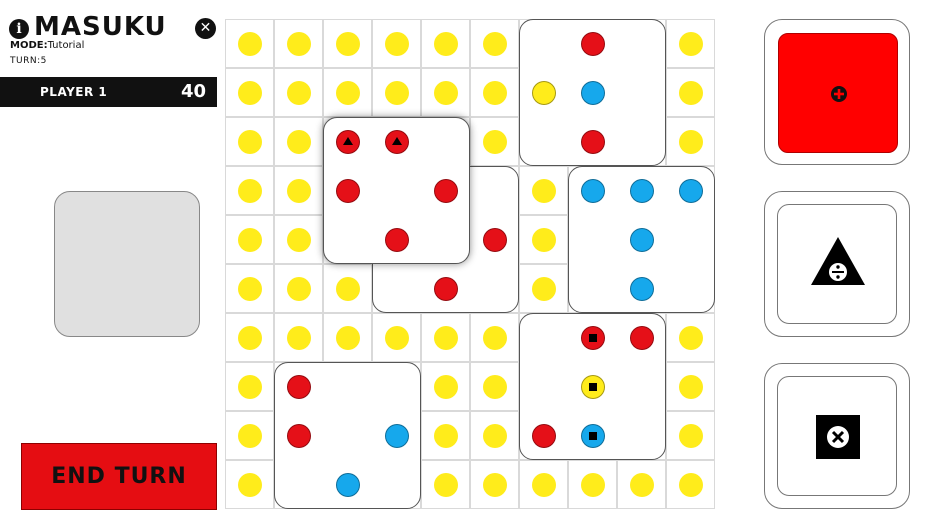  I want to click on info-icon: i, so click(19, 29).